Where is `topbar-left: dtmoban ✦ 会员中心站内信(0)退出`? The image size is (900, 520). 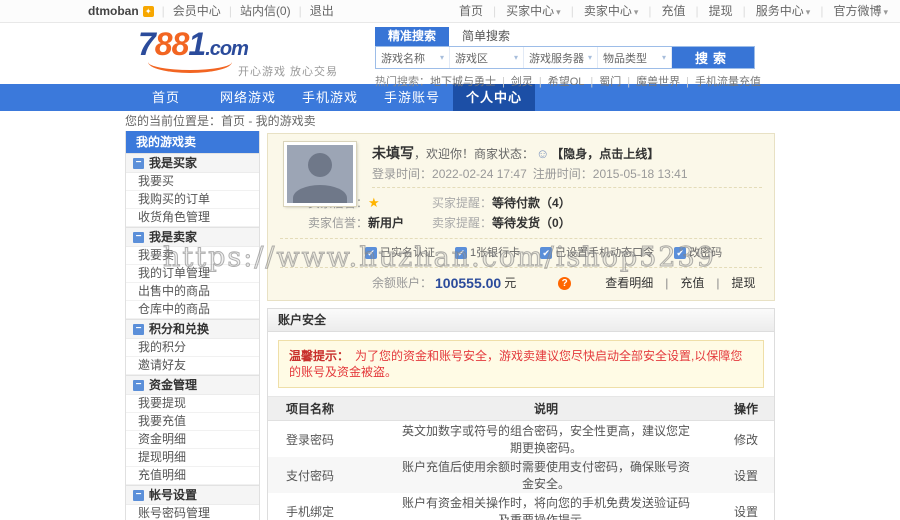
topbar-left: dtmoban ✦ 会员中心站内信(0)退出 is located at coordinates (211, 11).